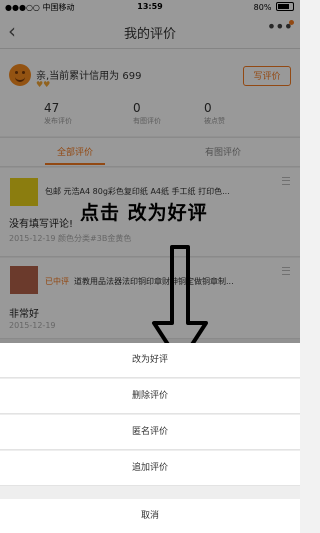  Describe the element at coordinates (150, 360) in the screenshot. I see `change-to-positive-button: 改为好评` at that location.